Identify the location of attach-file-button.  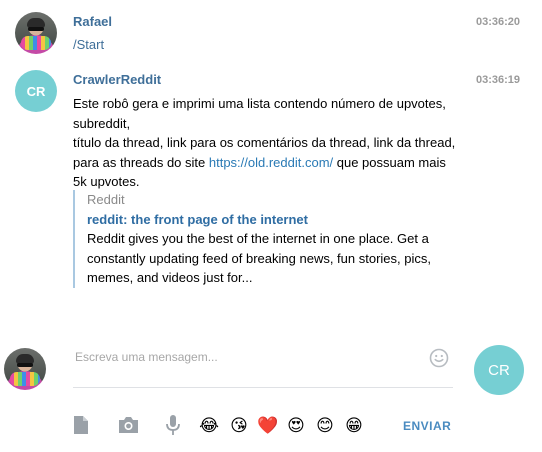
(81, 425).